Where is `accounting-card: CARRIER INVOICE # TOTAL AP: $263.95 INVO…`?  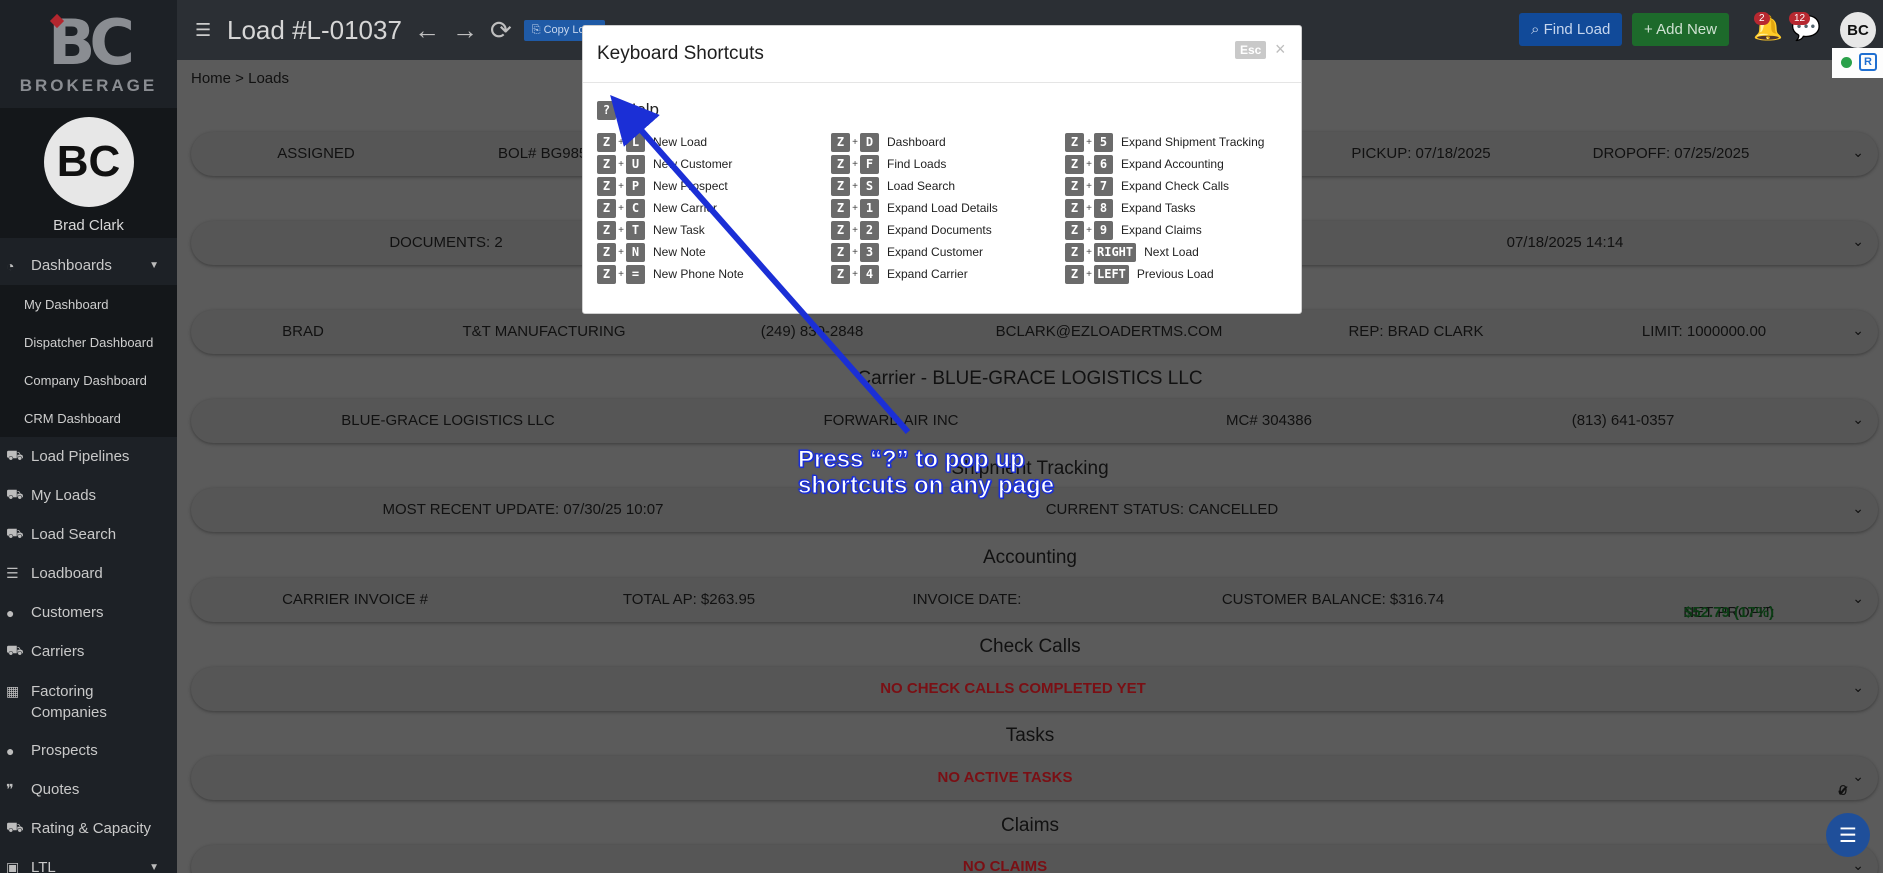 accounting-card: CARRIER INVOICE # TOTAL AP: $263.95 INVO… is located at coordinates (1034, 600).